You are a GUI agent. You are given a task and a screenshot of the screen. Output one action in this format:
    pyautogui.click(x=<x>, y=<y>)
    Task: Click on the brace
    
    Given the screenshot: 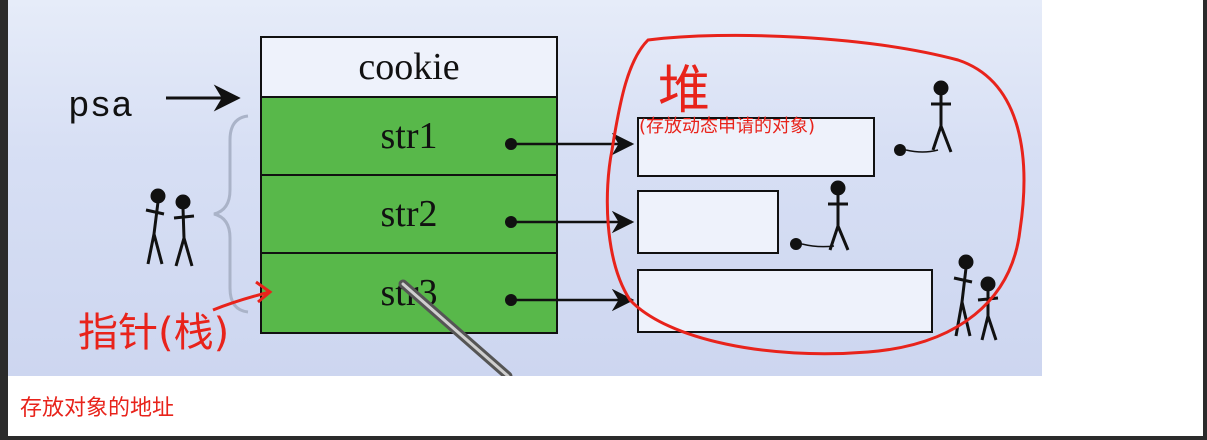 What is the action you would take?
    pyautogui.click(x=231, y=214)
    